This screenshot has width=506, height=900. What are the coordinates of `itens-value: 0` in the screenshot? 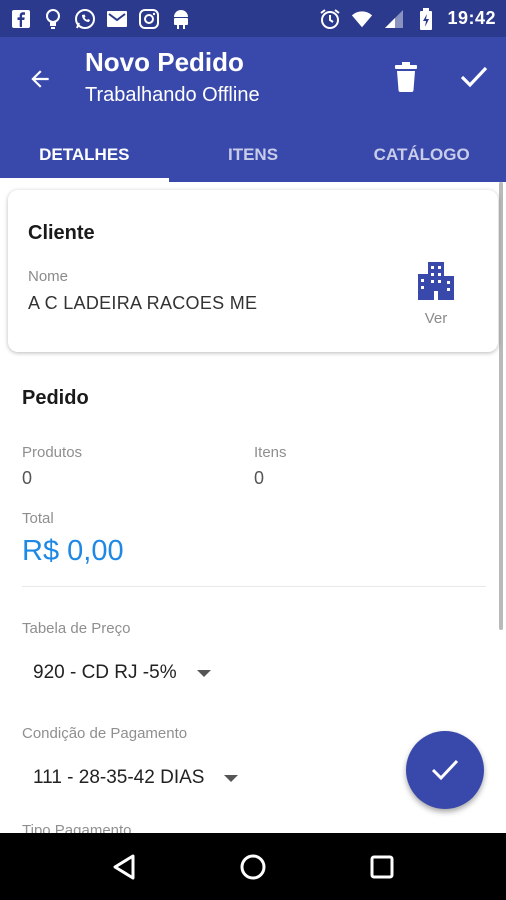 It's located at (259, 478).